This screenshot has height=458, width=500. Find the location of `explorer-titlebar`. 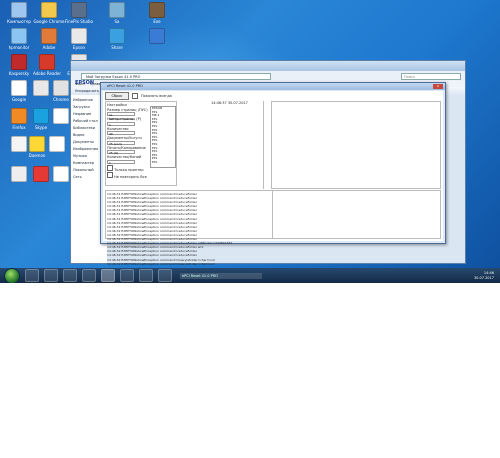

explorer-titlebar is located at coordinates (268, 66).